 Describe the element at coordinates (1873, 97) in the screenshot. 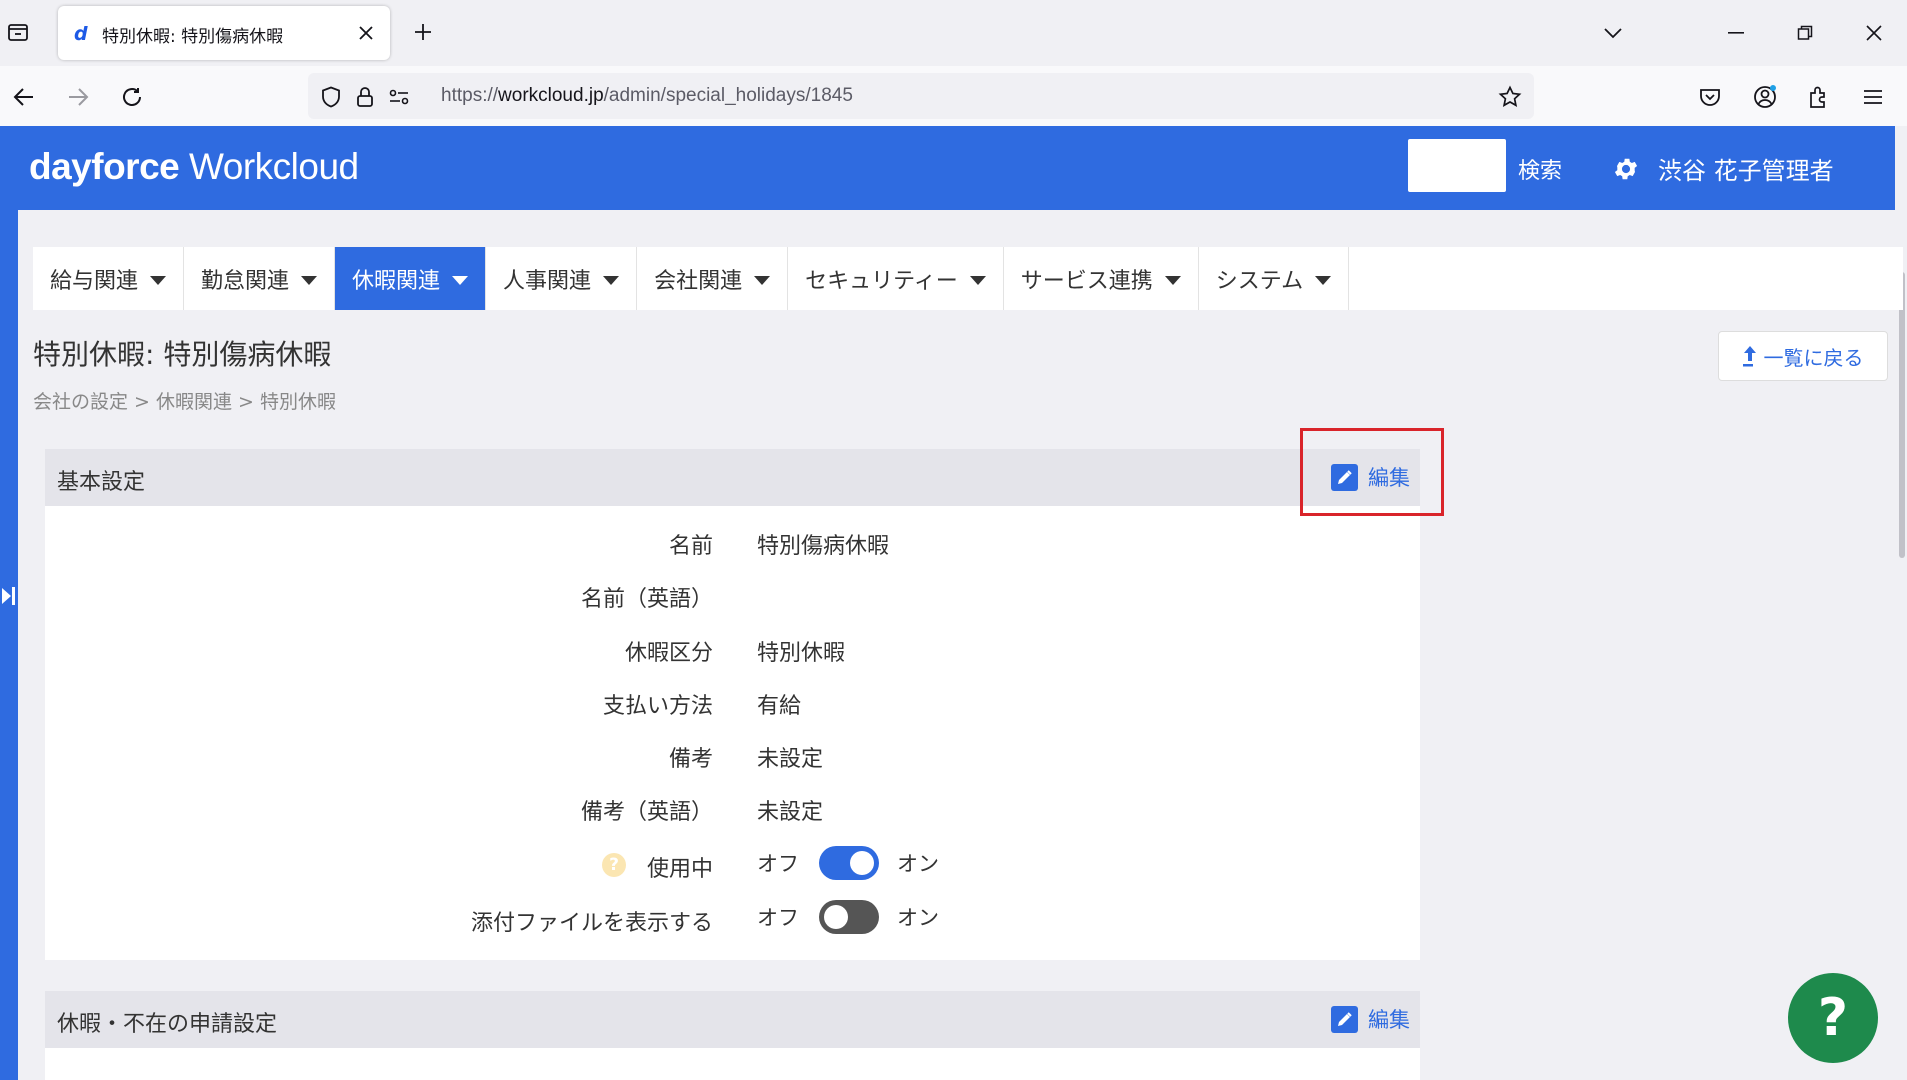

I see `menu-hamburger-icon` at that location.